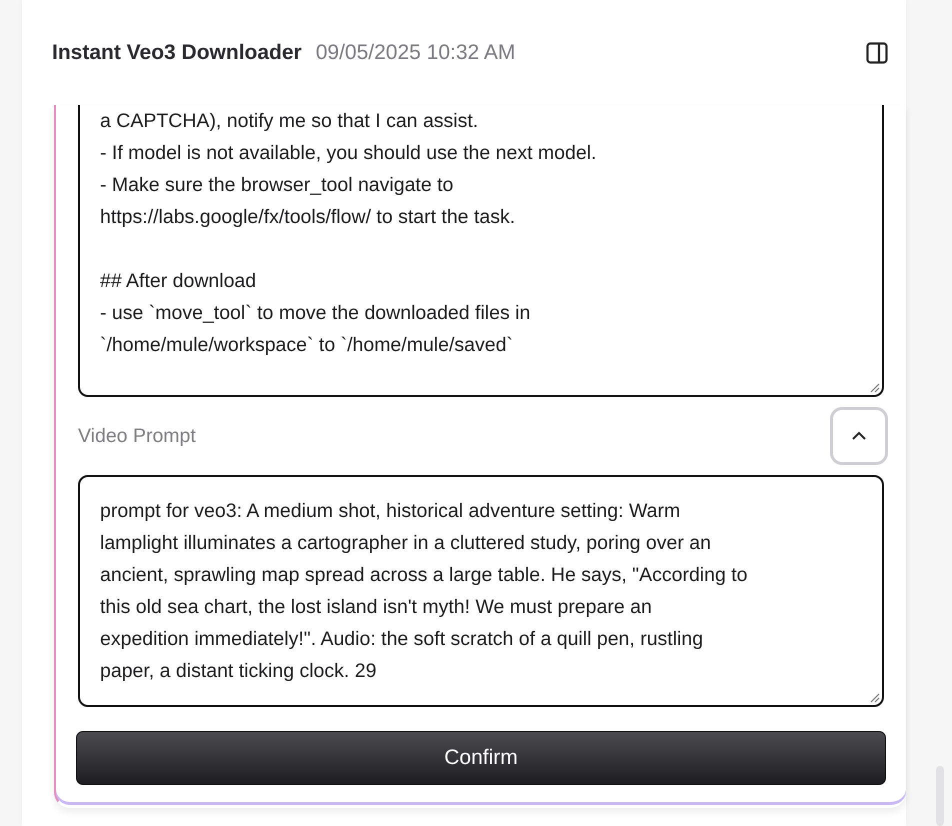 Image resolution: width=952 pixels, height=826 pixels. What do you see at coordinates (859, 436) in the screenshot?
I see `chevron-icon` at bounding box center [859, 436].